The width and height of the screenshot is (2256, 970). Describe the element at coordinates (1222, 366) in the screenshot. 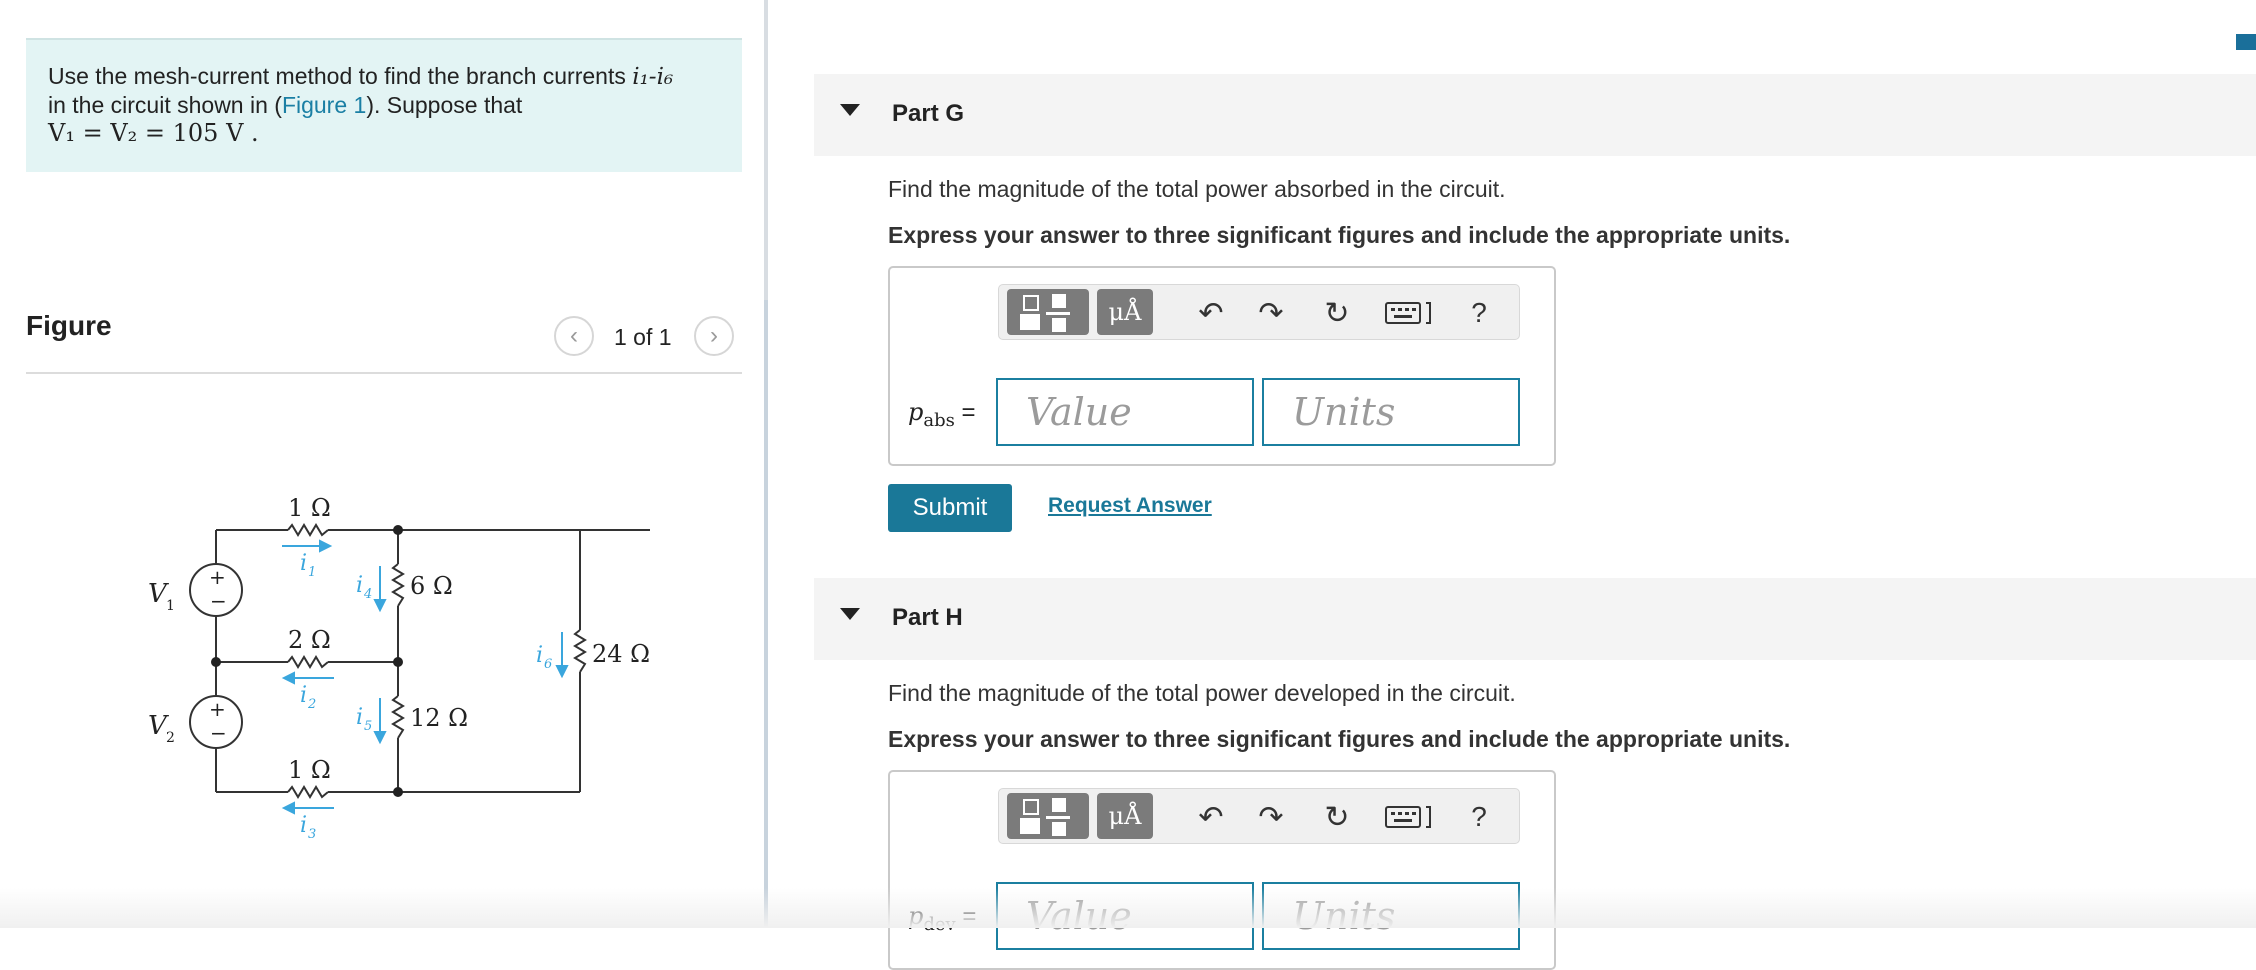

I see `part-g-answer-box: μÅ ↶ ↷ ↻ ? pabs = Value Units` at that location.